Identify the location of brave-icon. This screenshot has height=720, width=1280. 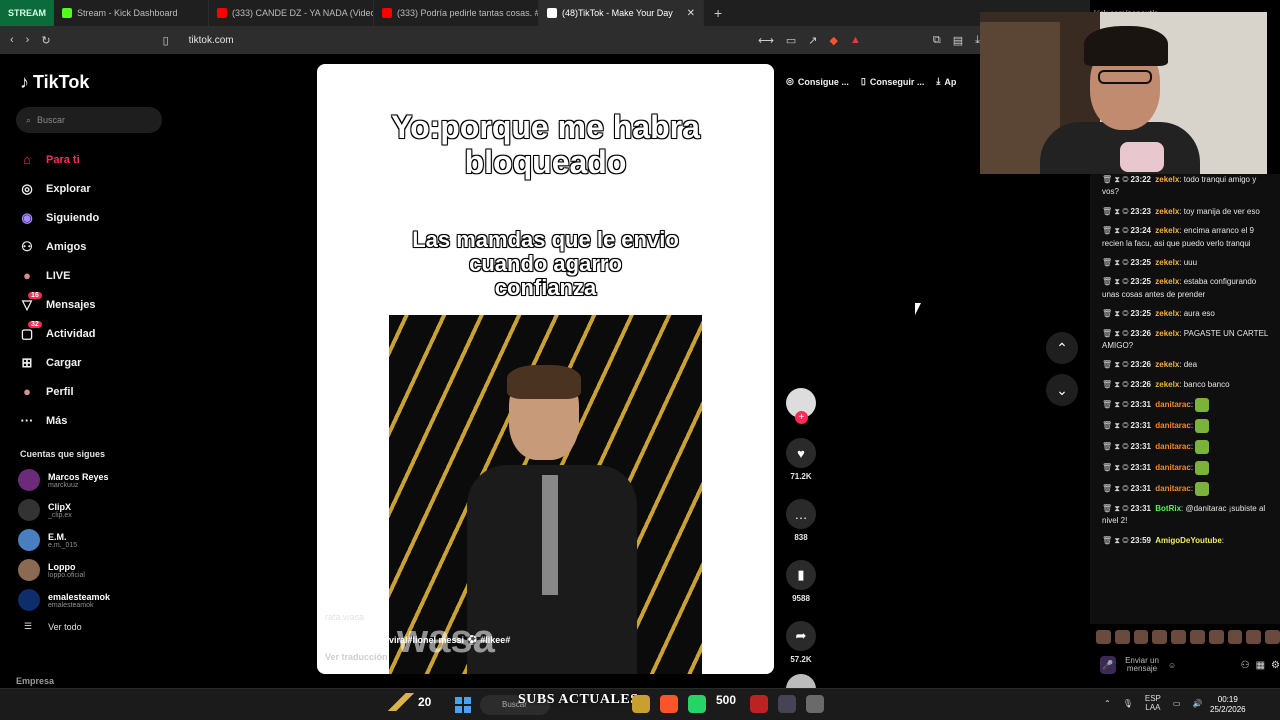
(669, 704).